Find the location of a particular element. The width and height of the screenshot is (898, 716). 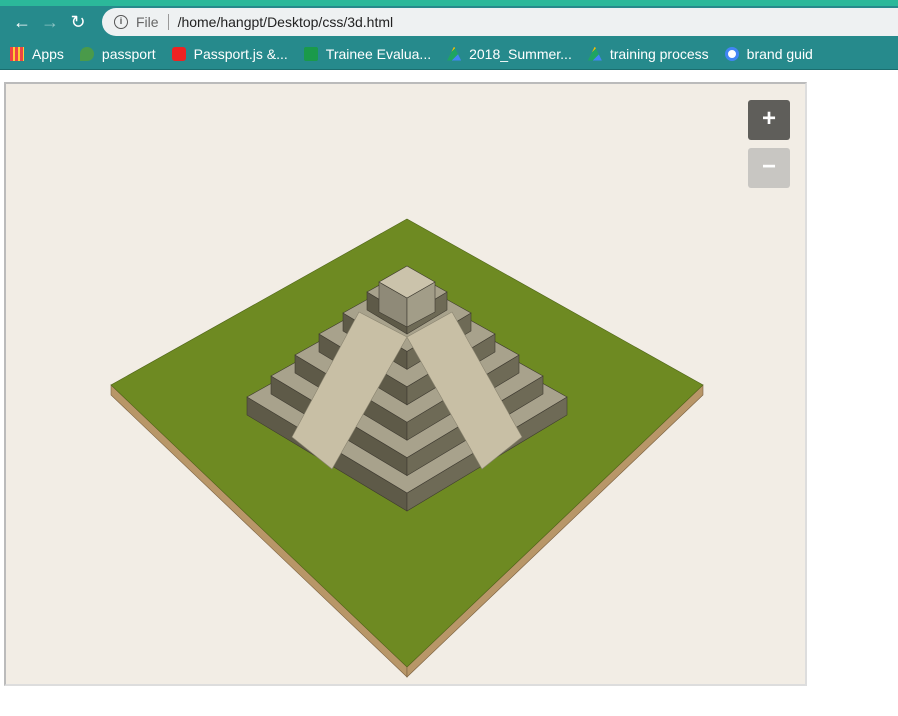

bookmark-item: Apps is located at coordinates (37, 54).